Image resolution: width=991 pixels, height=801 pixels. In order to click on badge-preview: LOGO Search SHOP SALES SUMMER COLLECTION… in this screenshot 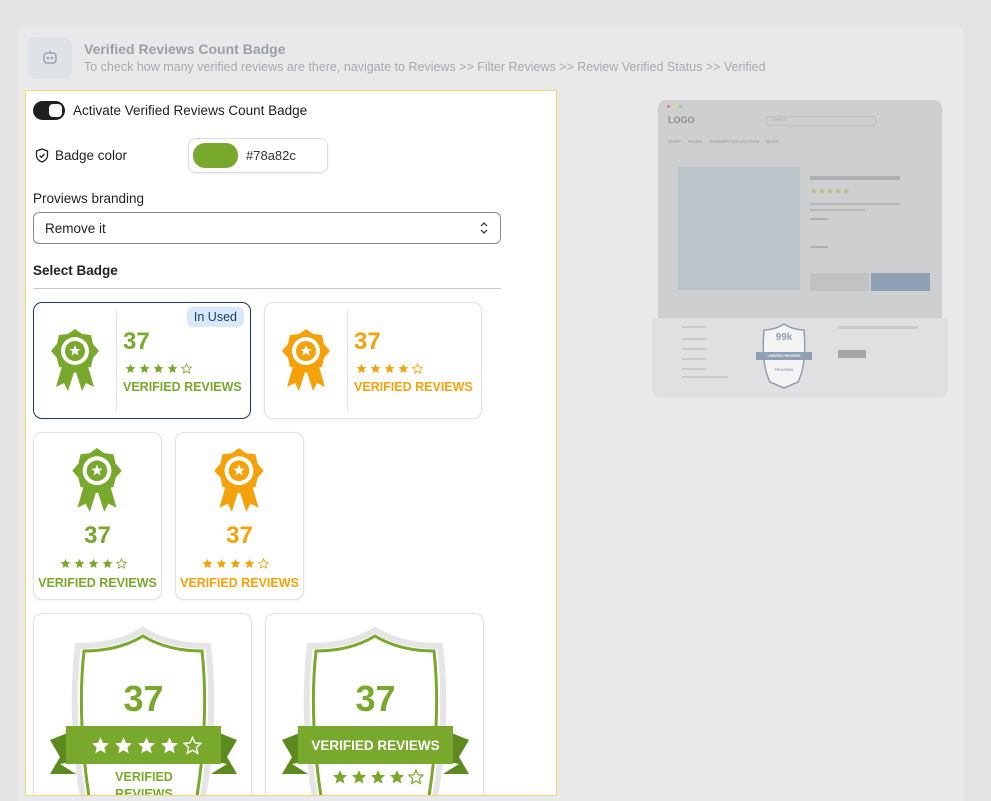, I will do `click(800, 249)`.